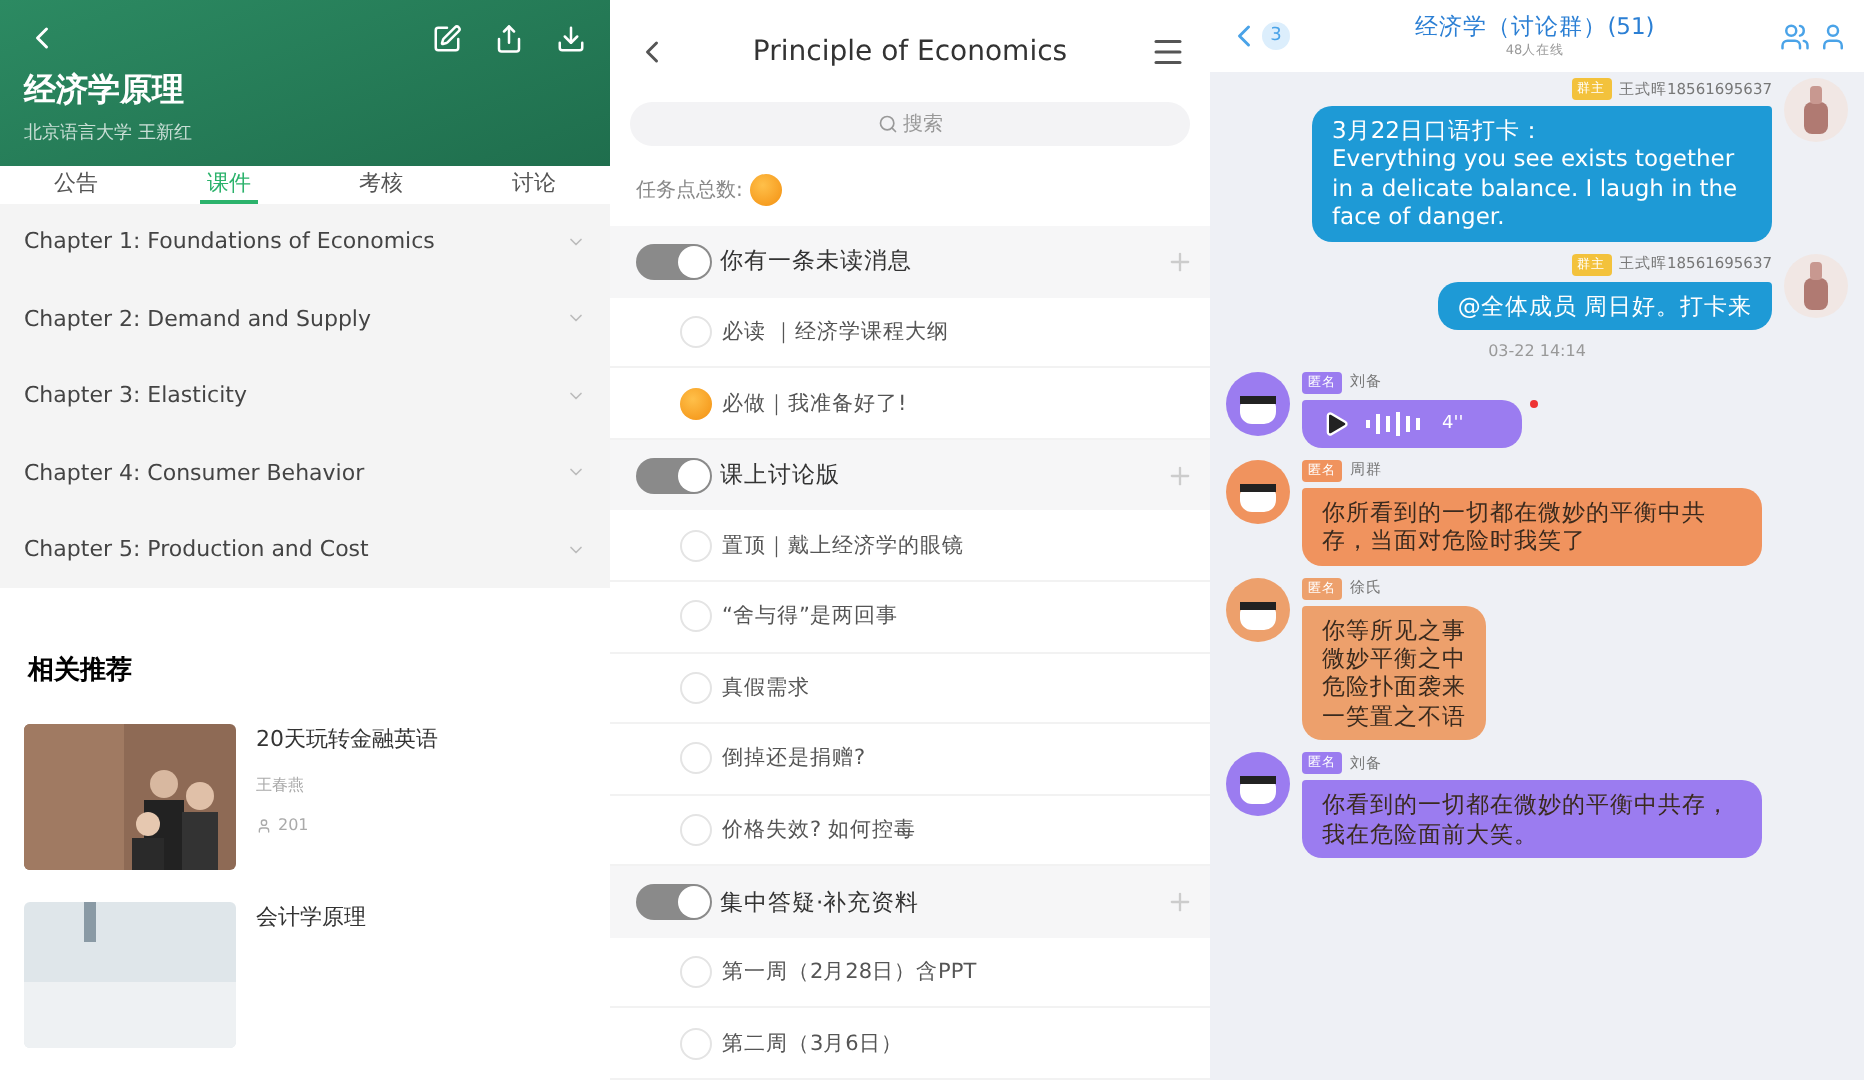 The width and height of the screenshot is (1864, 1080). Describe the element at coordinates (1532, 819) in the screenshot. I see `message-bubble: 你看到的一切都在微妙的平衡中共存，我在危险面前大笑。` at that location.